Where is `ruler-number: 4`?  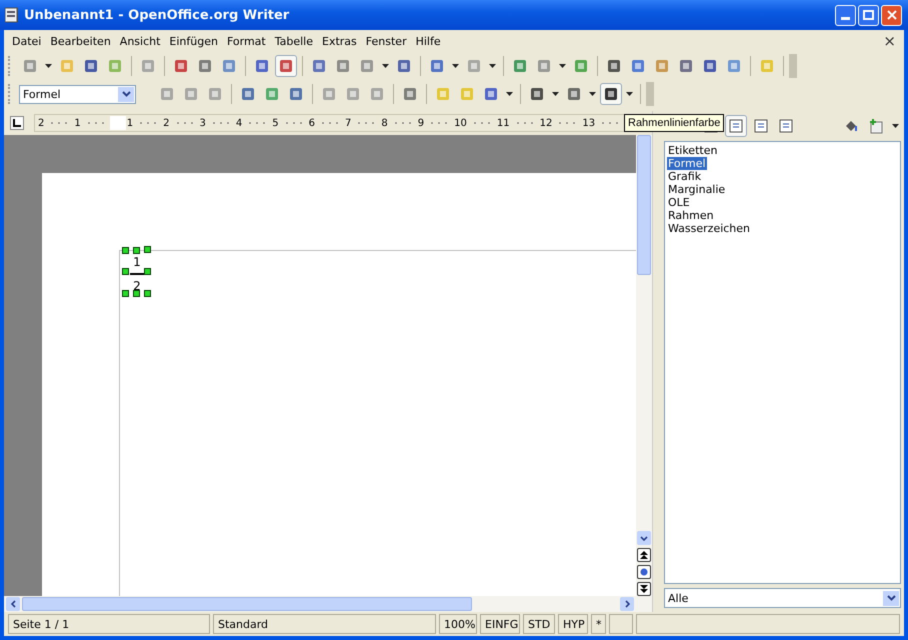
ruler-number: 4 is located at coordinates (239, 123).